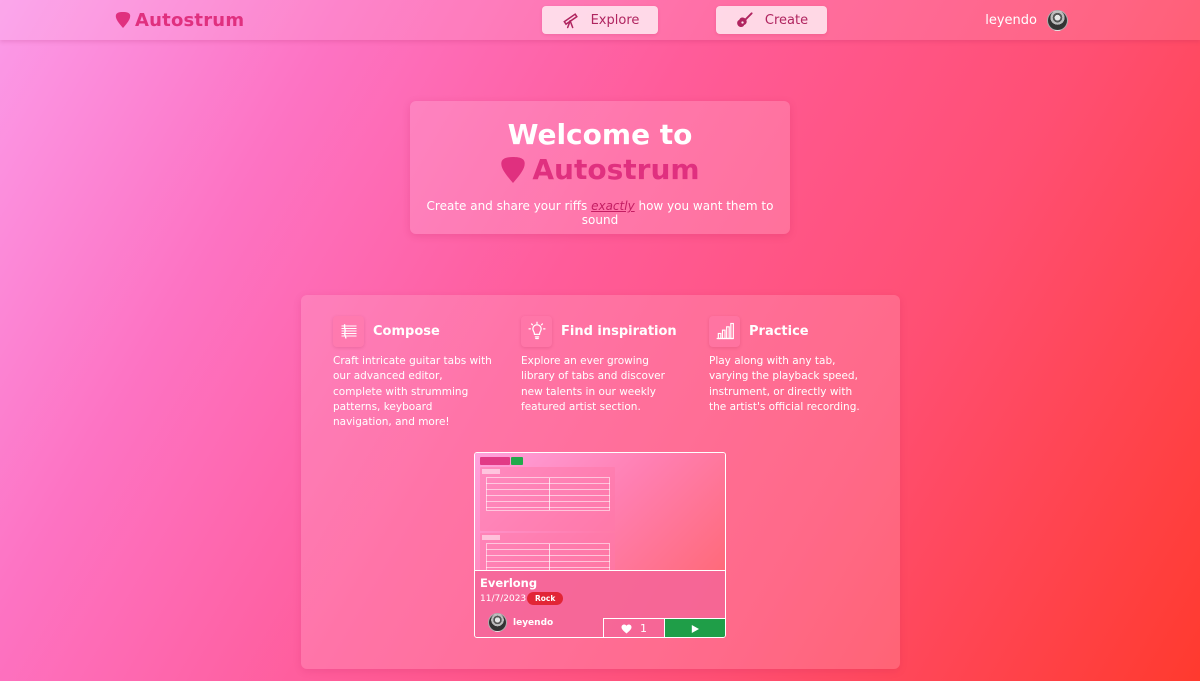  Describe the element at coordinates (600, 134) in the screenshot. I see `hero-title: Welcome to` at that location.